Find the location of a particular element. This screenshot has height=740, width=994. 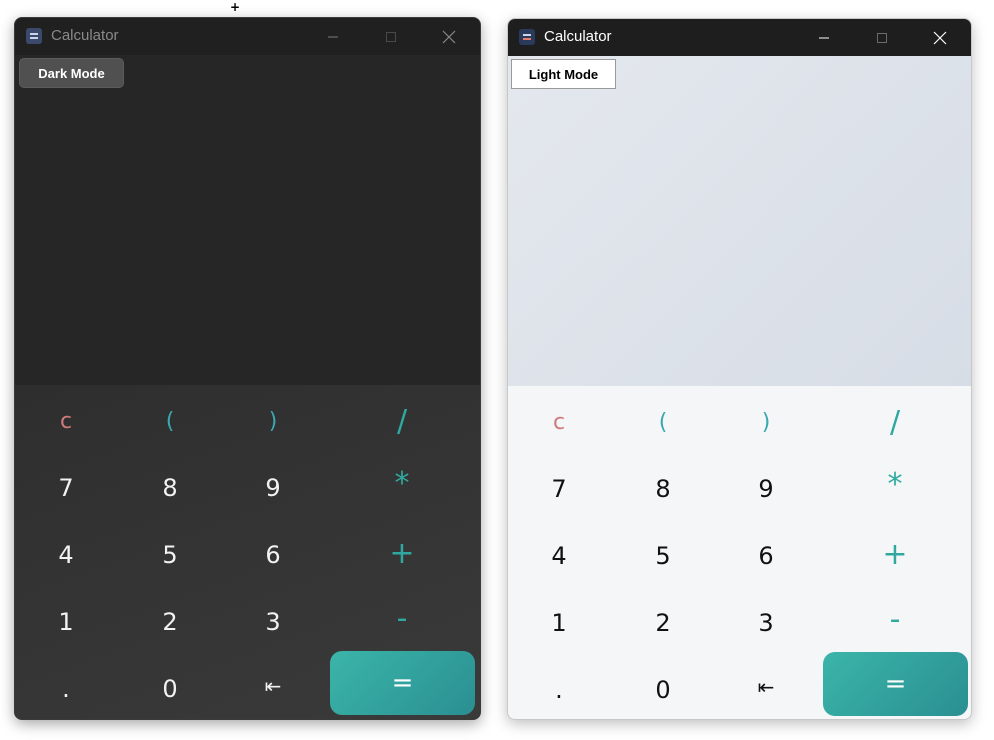

light-mode-button: Light Mode is located at coordinates (563, 74).